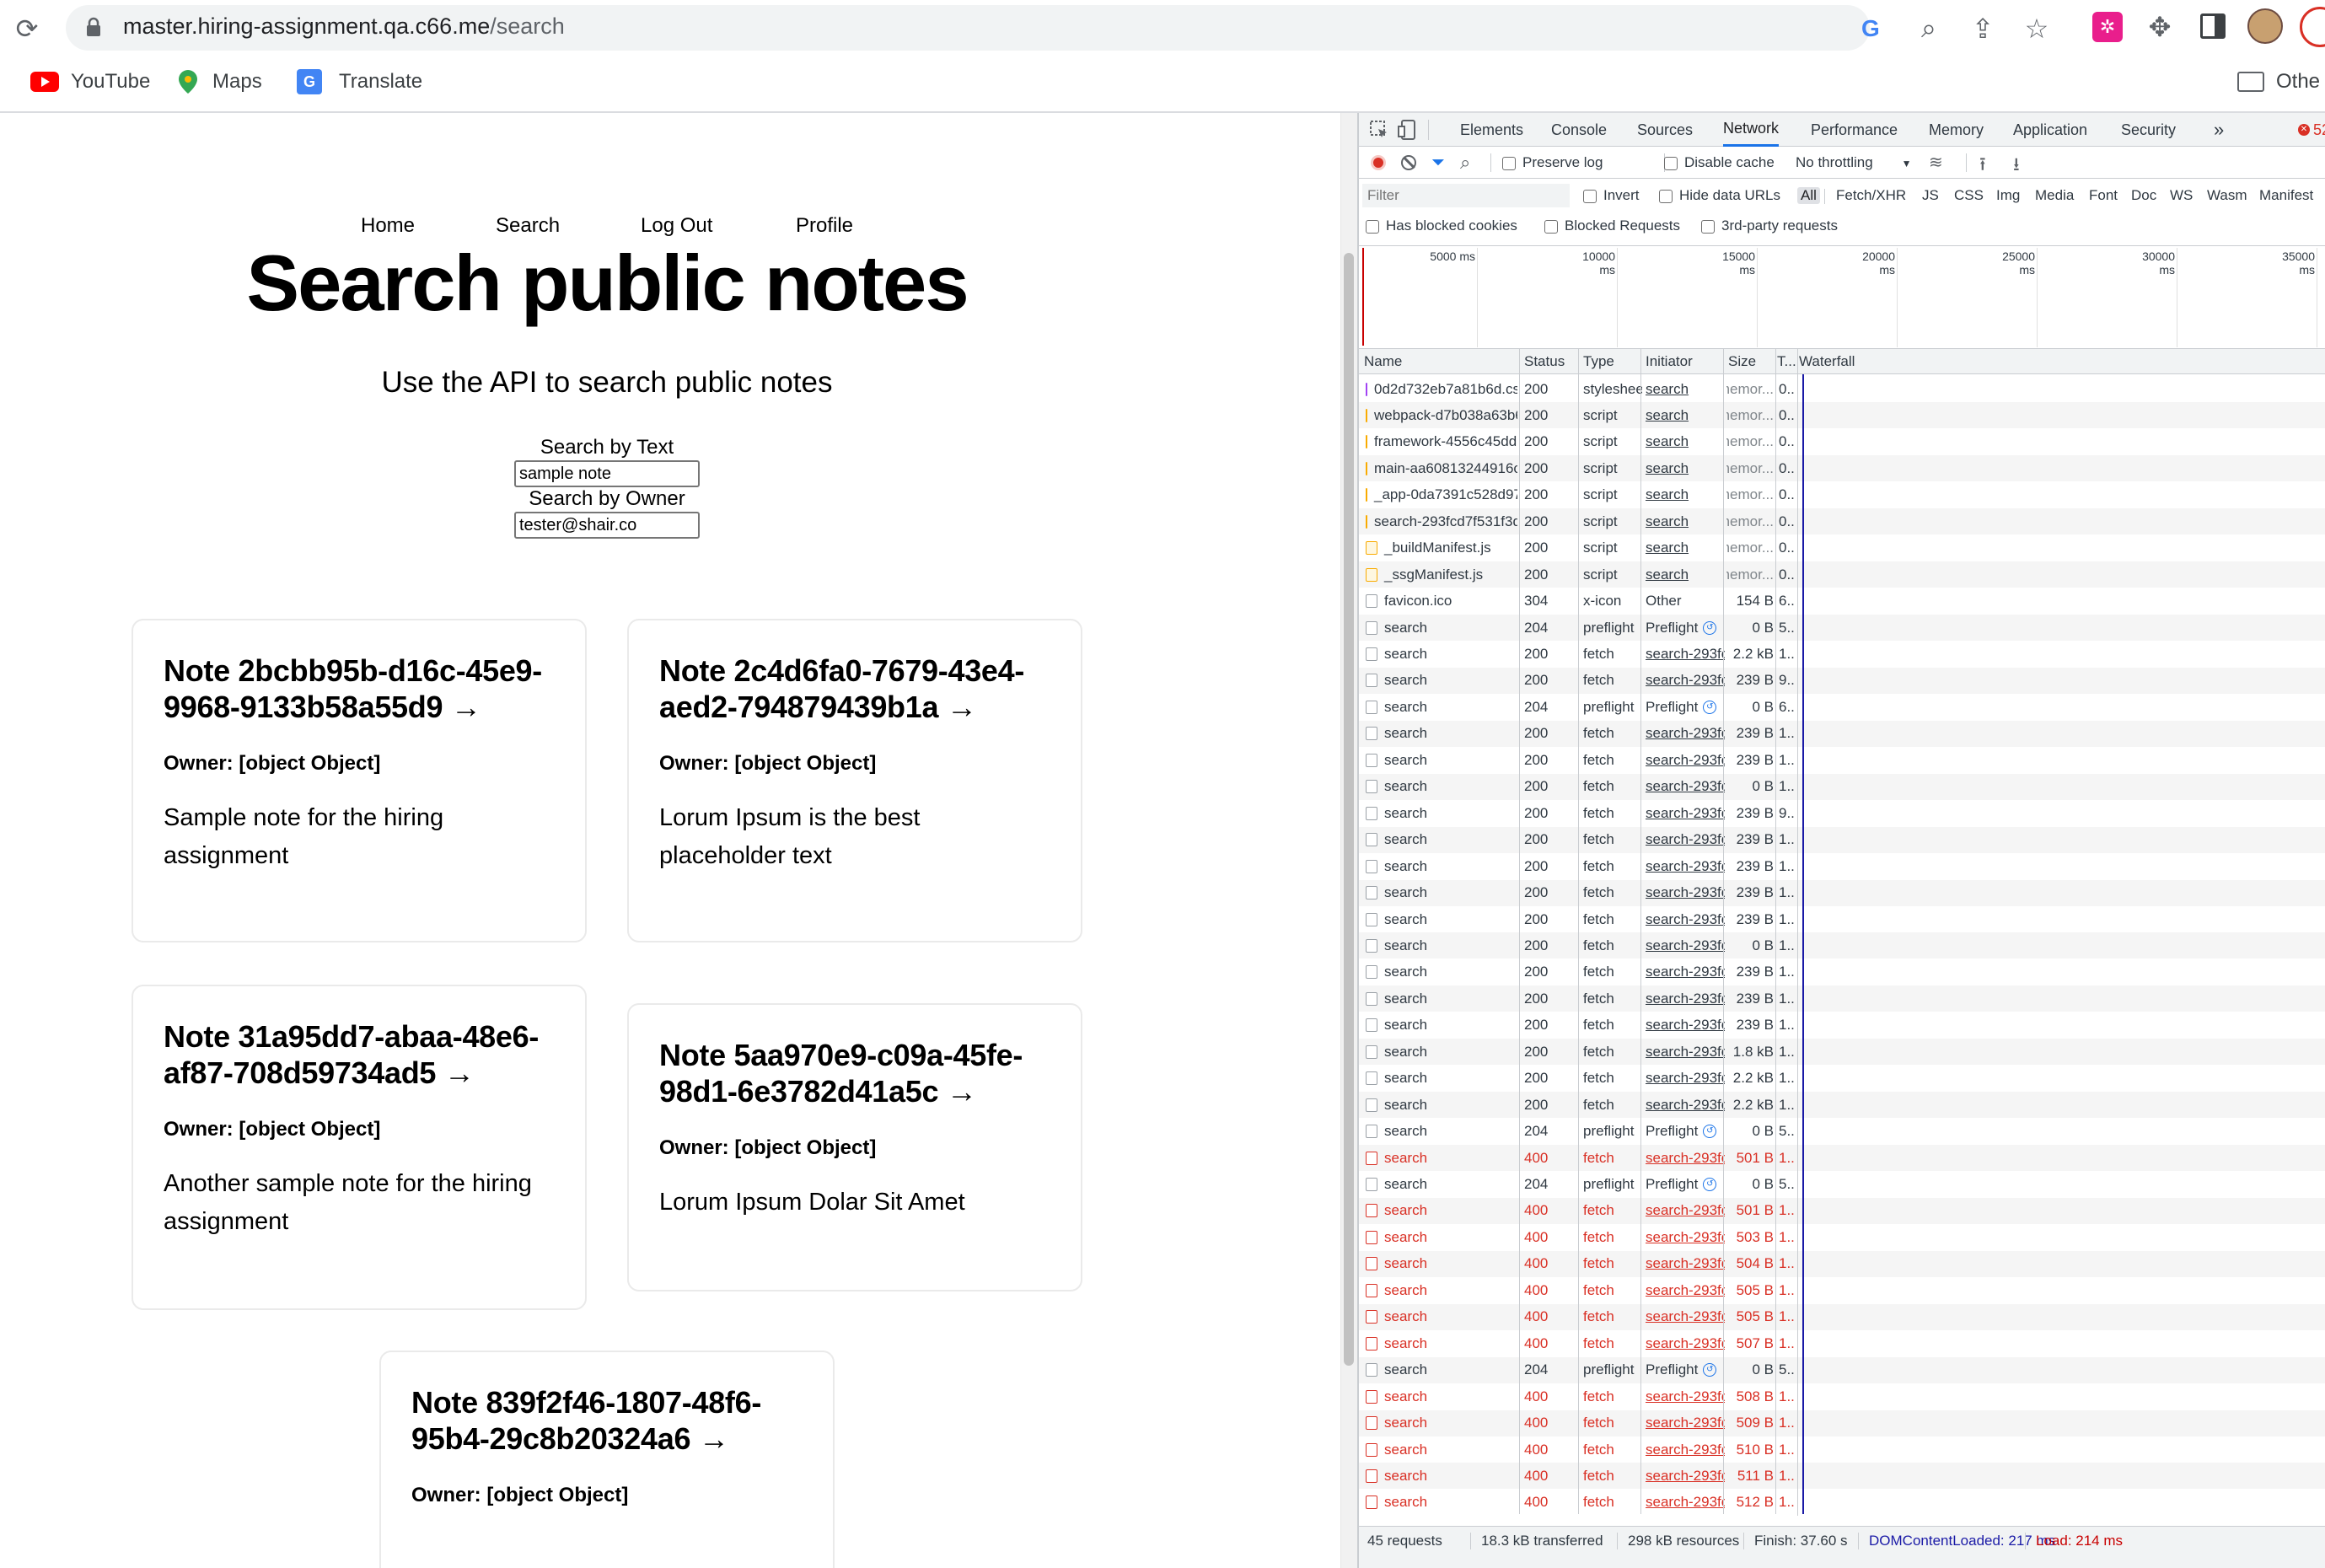 The image size is (2325, 1568). What do you see at coordinates (1752, 130) in the screenshot?
I see `tab-network: Network` at bounding box center [1752, 130].